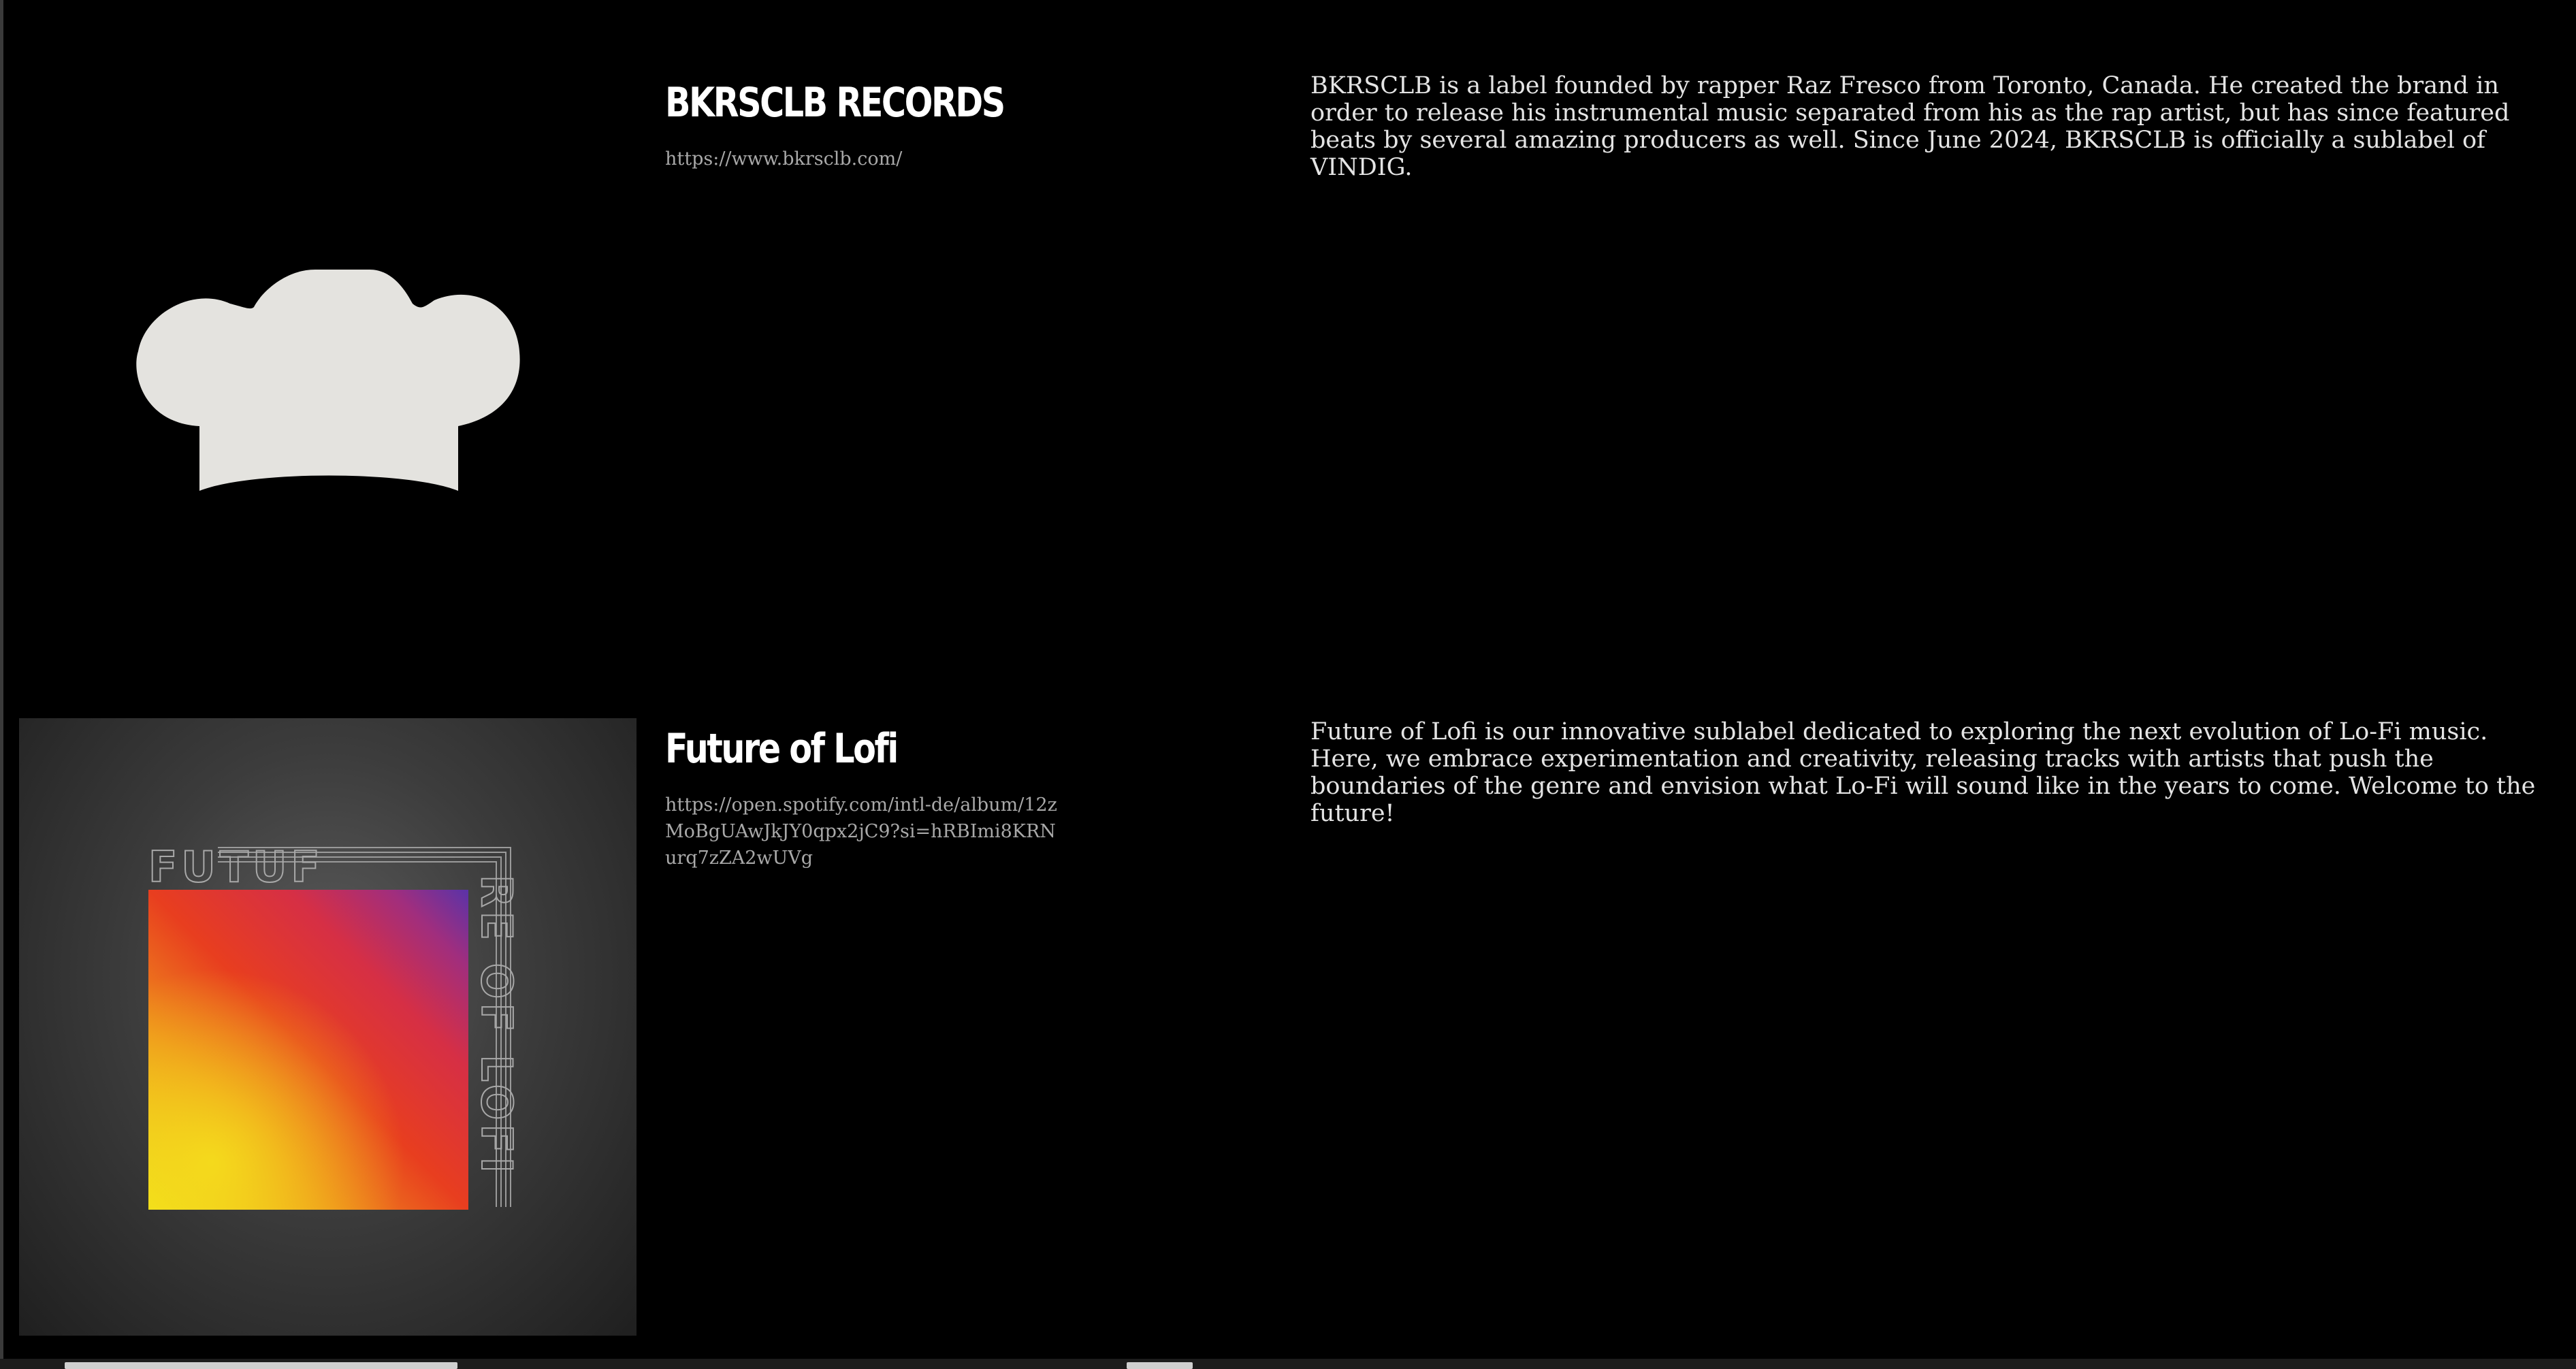 This screenshot has height=1369, width=2576. I want to click on label-name: BKRSCLB RECORDS, so click(835, 103).